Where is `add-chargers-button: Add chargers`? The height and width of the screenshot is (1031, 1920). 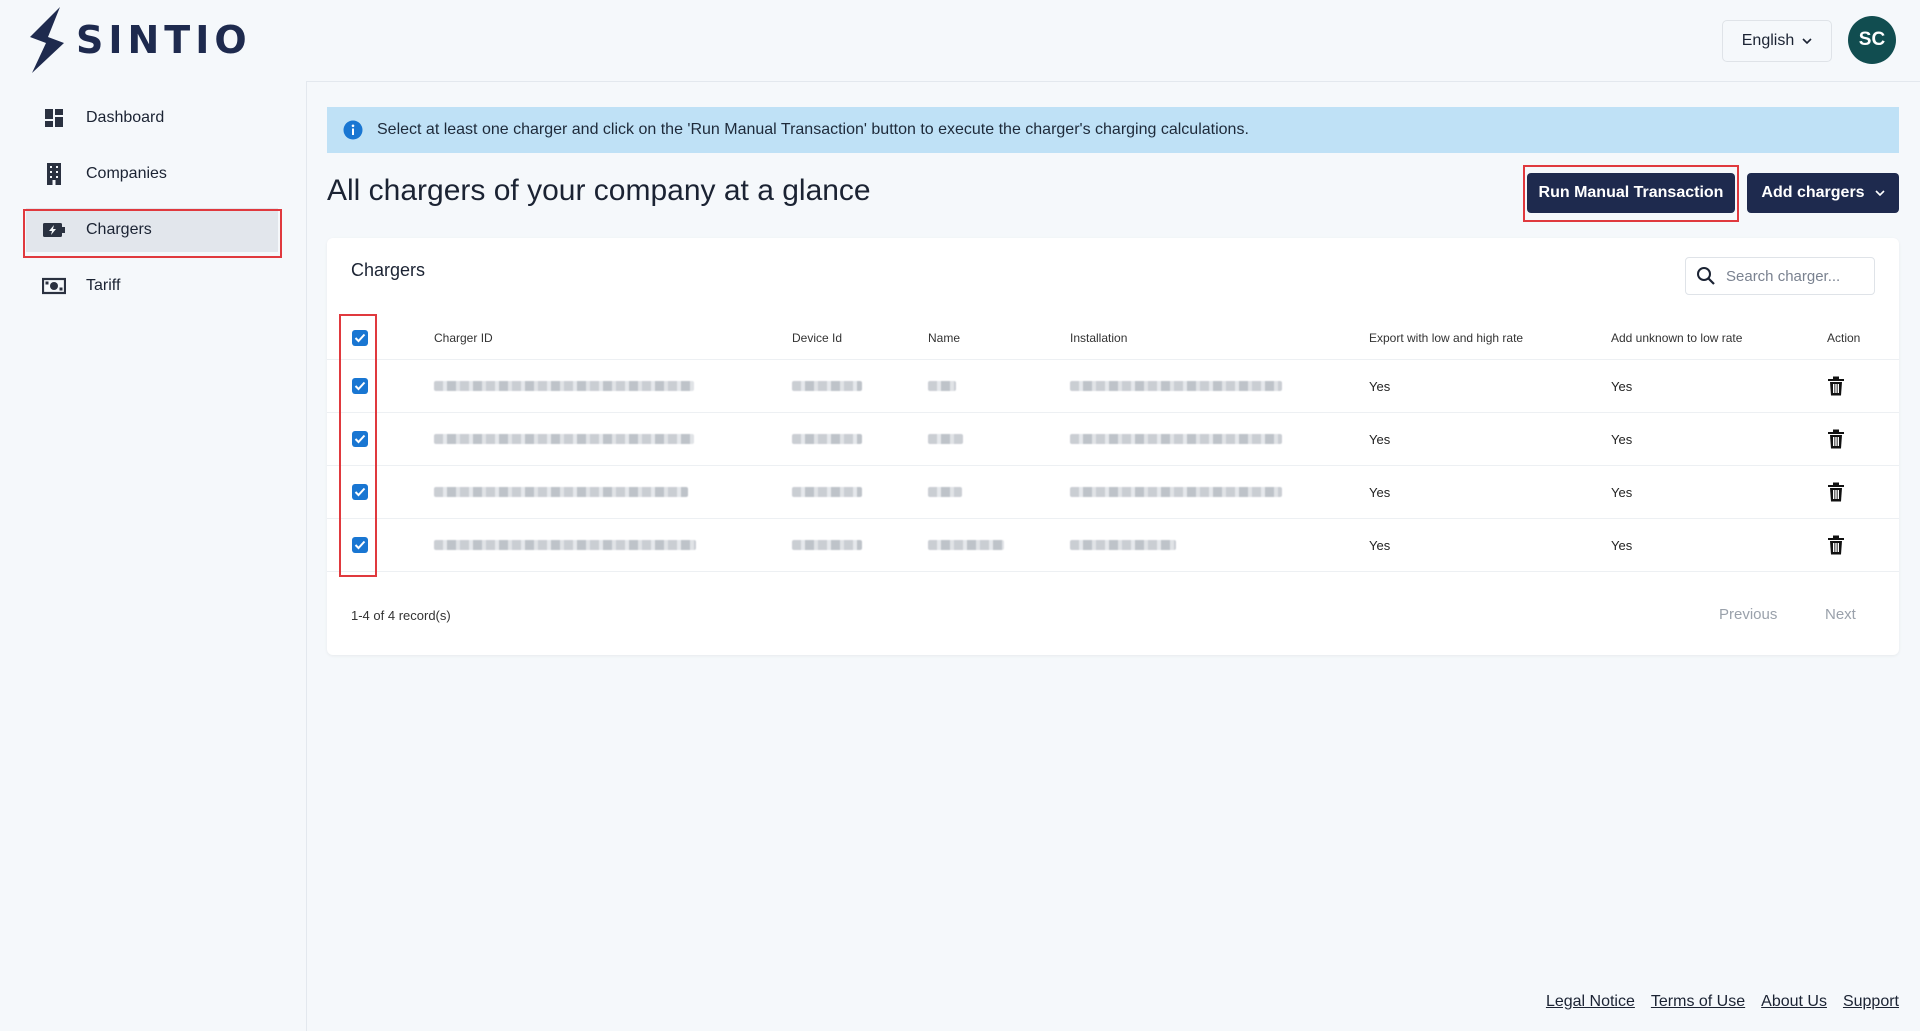 add-chargers-button: Add chargers is located at coordinates (1823, 193).